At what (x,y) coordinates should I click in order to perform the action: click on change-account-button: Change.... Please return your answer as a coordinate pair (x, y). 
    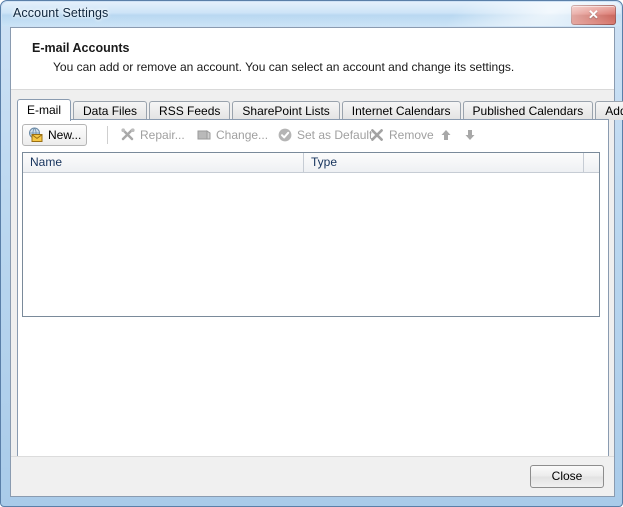
    Looking at the image, I should click on (232, 135).